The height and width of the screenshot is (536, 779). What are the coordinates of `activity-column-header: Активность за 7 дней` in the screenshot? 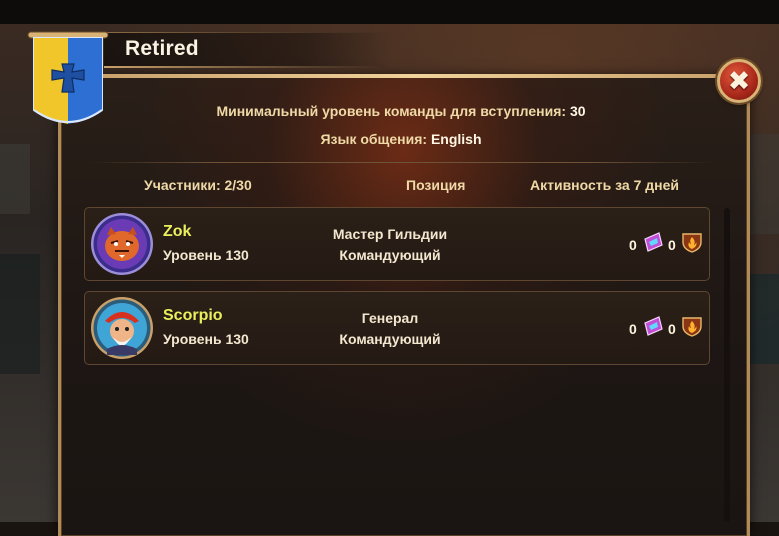 It's located at (605, 185).